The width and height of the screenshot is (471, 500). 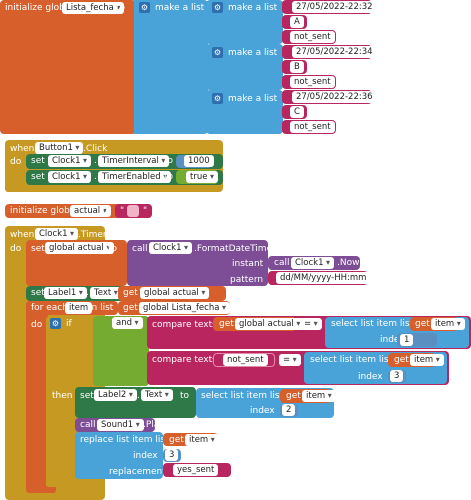 I want to click on for-each-label: for each, so click(x=49, y=308).